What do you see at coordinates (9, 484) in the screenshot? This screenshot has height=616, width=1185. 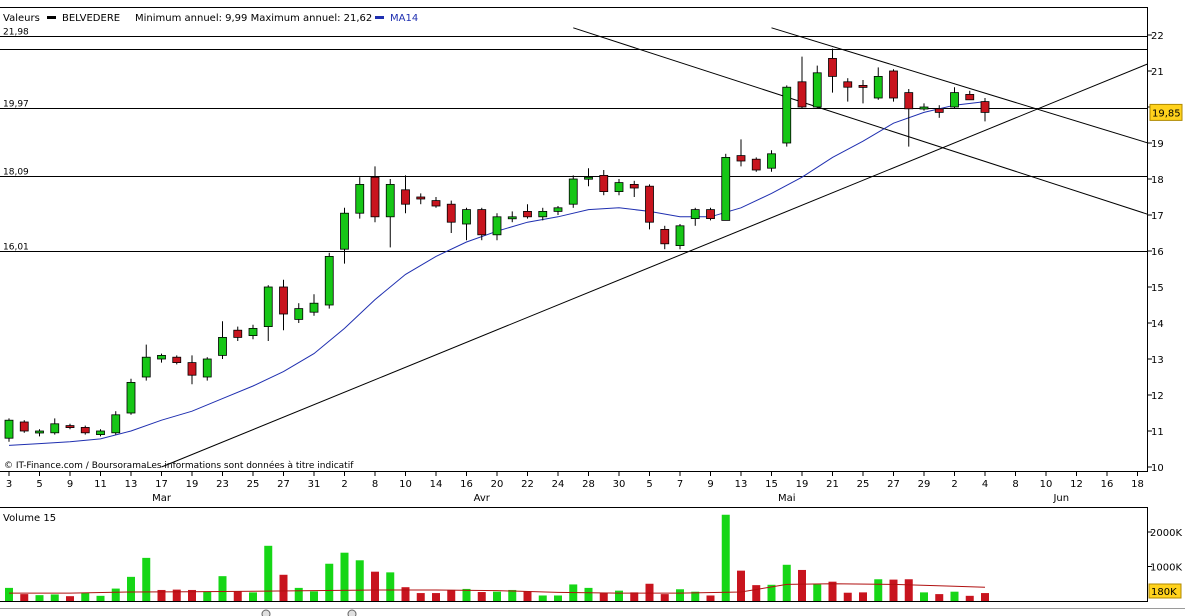 I see `date-tick-label: 3` at bounding box center [9, 484].